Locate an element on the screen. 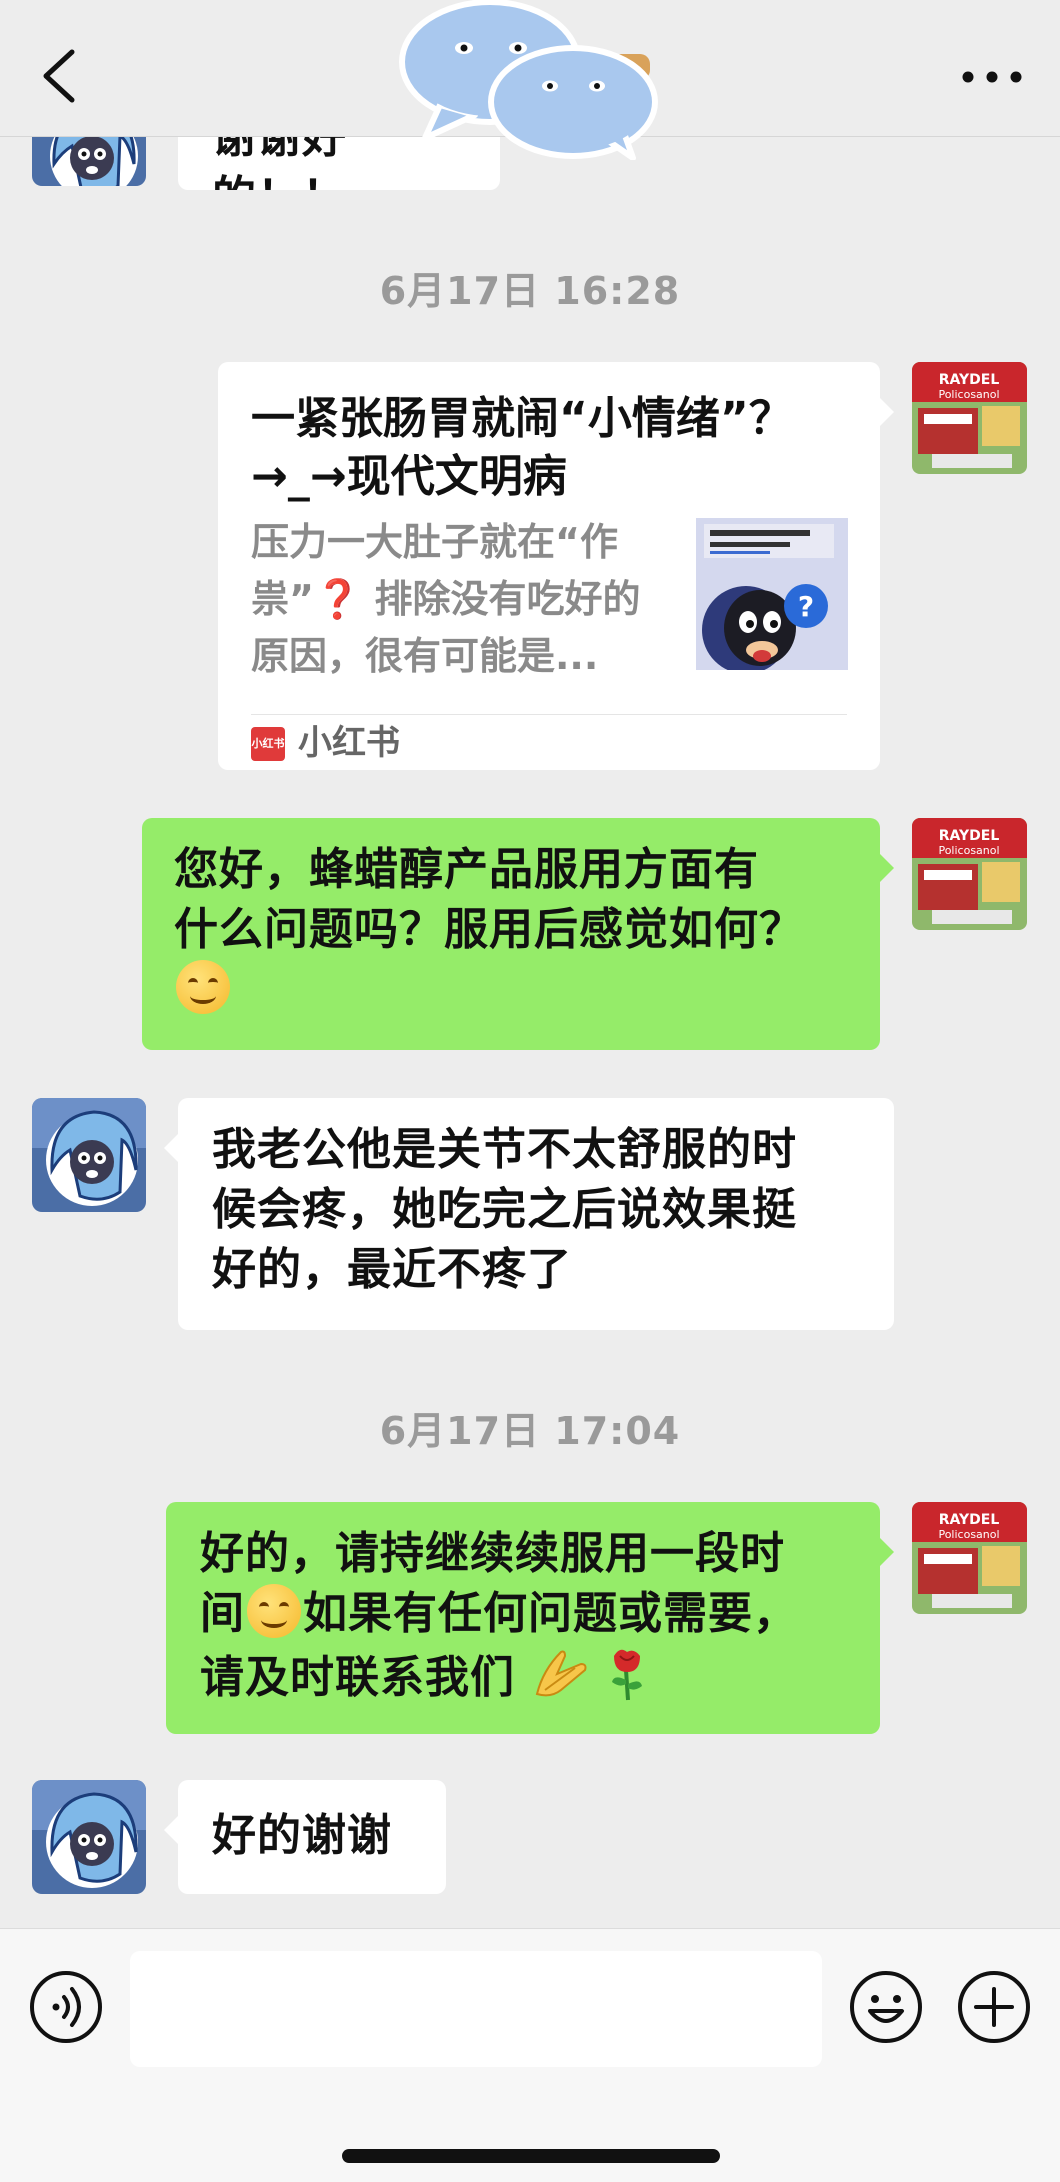 Image resolution: width=1060 pixels, height=2182 pixels. message-text-line: 什么问题吗？服用后感觉如何？ is located at coordinates (489, 929).